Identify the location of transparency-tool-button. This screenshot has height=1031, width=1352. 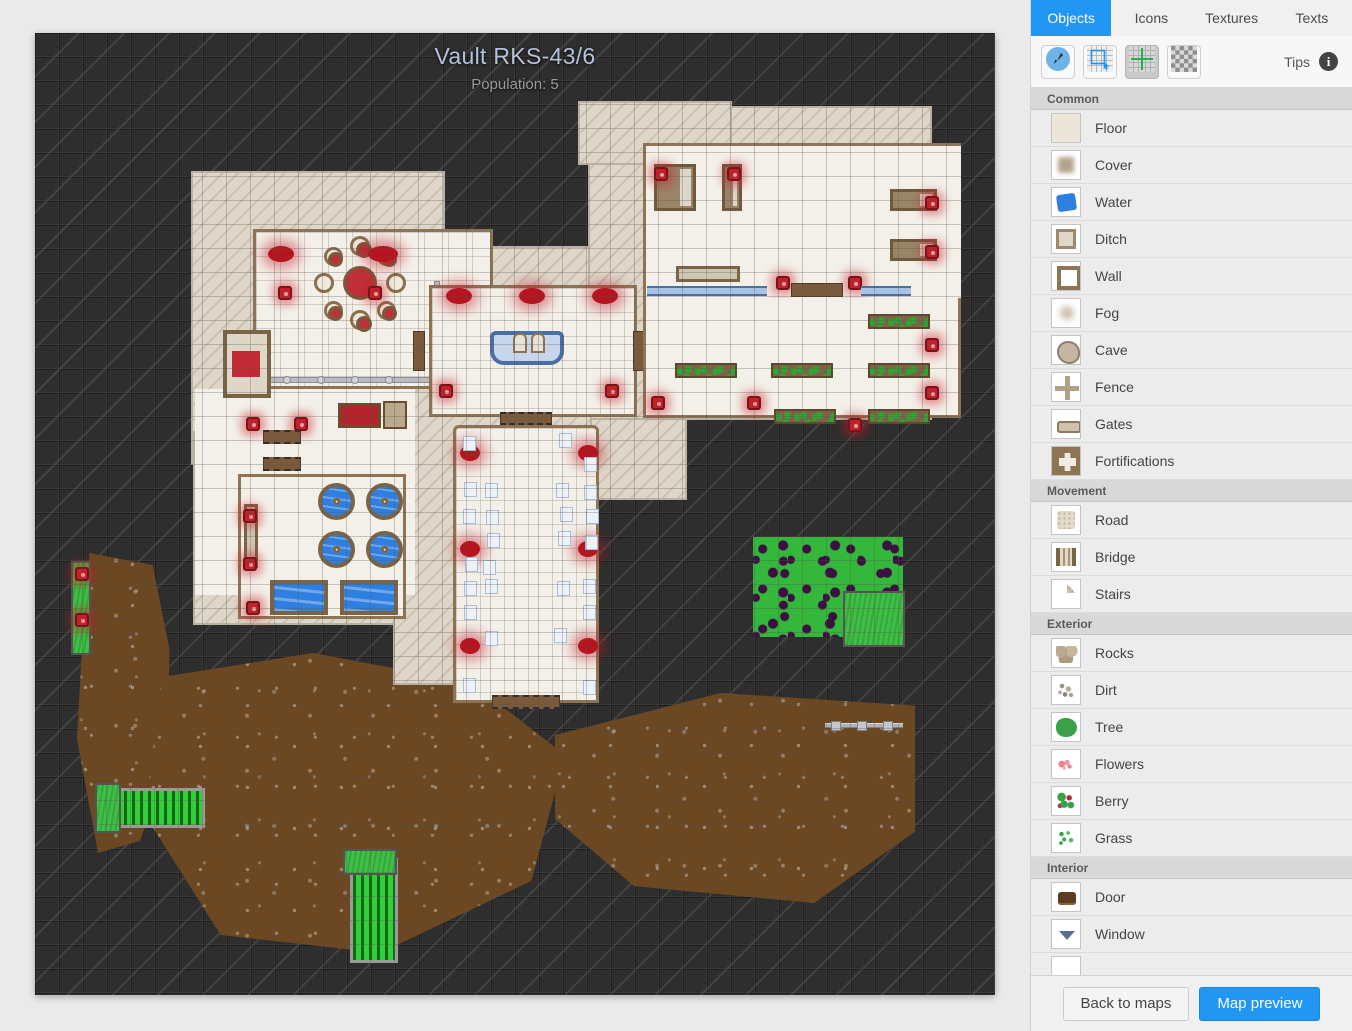
(1184, 61).